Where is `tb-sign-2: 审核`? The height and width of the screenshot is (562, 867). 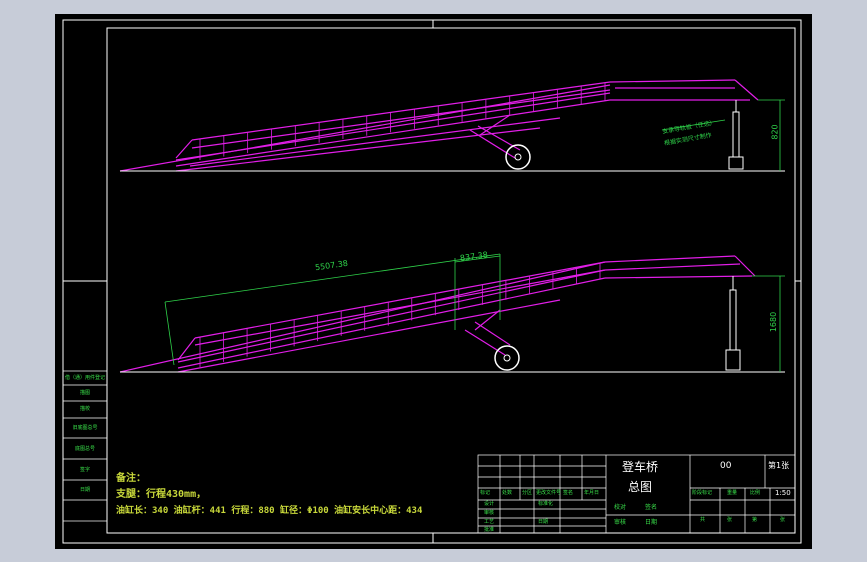 tb-sign-2: 审核 is located at coordinates (620, 522).